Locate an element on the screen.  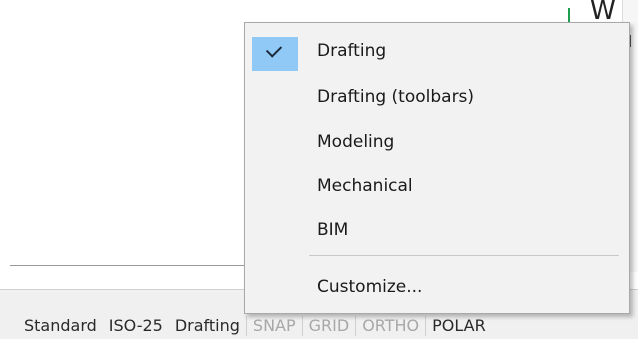
status-text-style: Standard is located at coordinates (60, 326).